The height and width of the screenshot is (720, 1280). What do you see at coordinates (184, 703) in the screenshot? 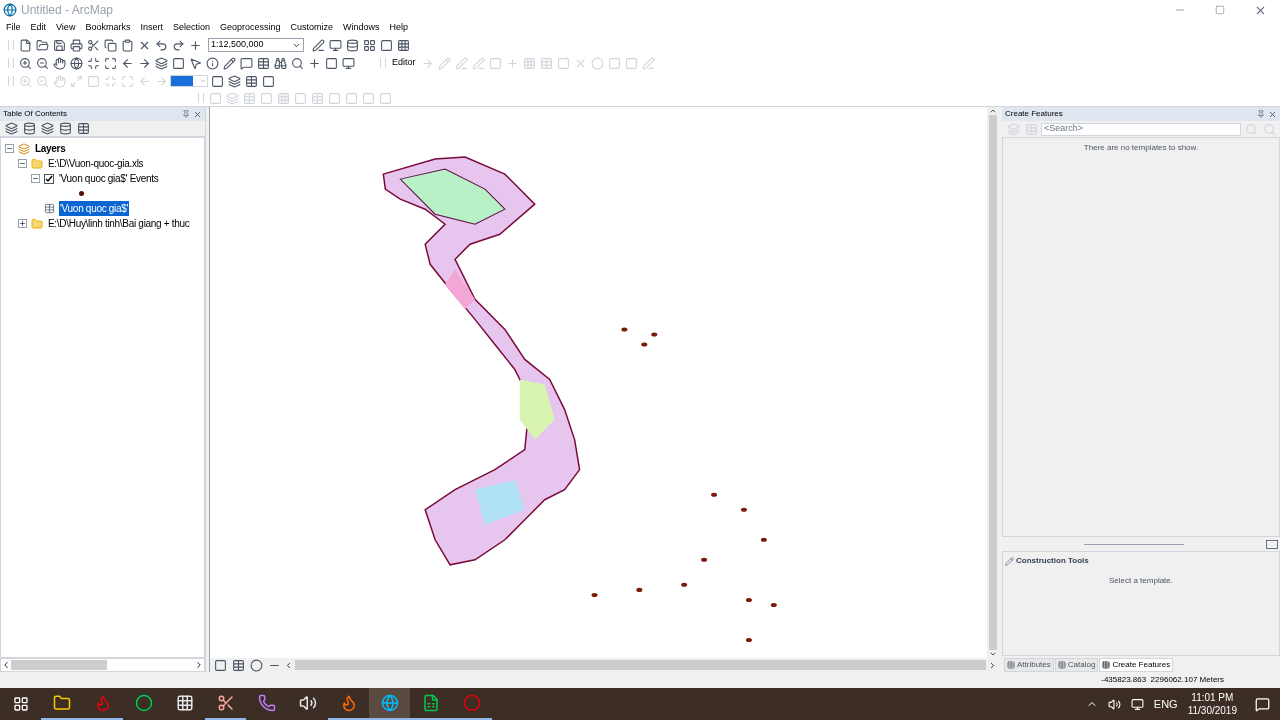
I see `keyboard-icon` at bounding box center [184, 703].